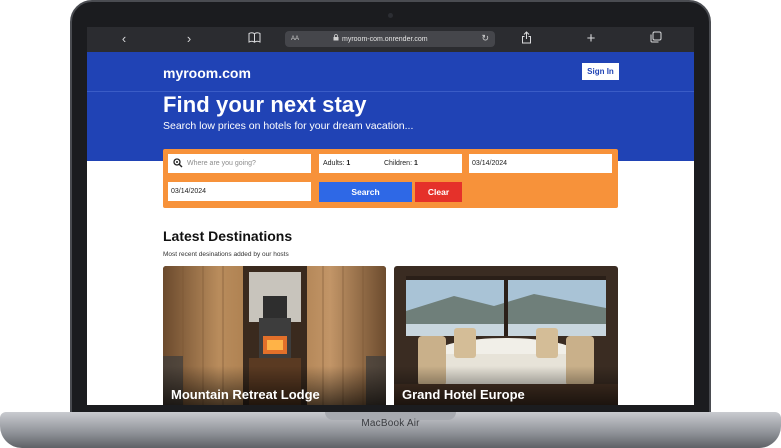 This screenshot has width=781, height=448. Describe the element at coordinates (656, 39) in the screenshot. I see `tabs-icon` at that location.